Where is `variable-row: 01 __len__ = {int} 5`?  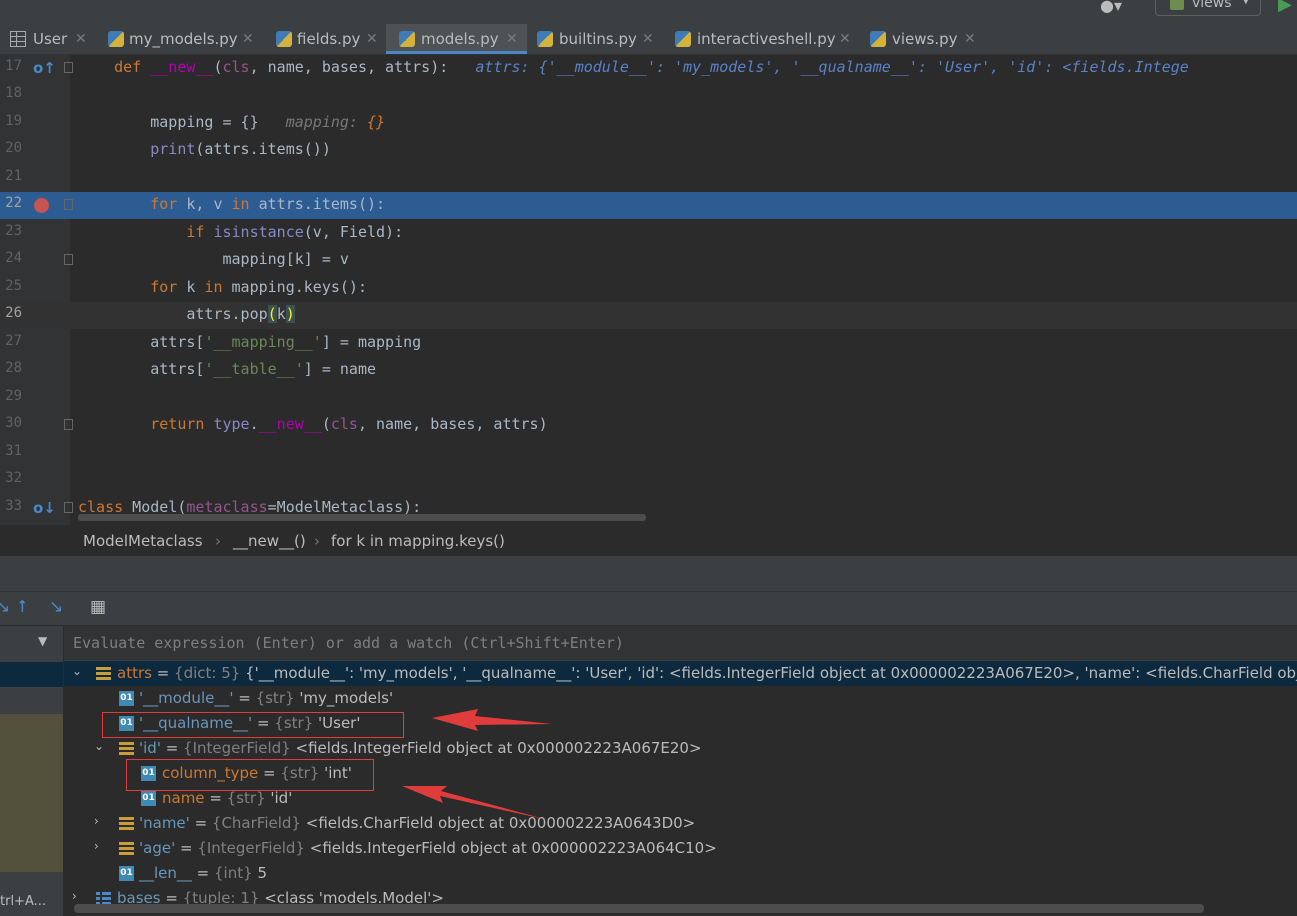 variable-row: 01 __len__ = {int} 5 is located at coordinates (680, 873).